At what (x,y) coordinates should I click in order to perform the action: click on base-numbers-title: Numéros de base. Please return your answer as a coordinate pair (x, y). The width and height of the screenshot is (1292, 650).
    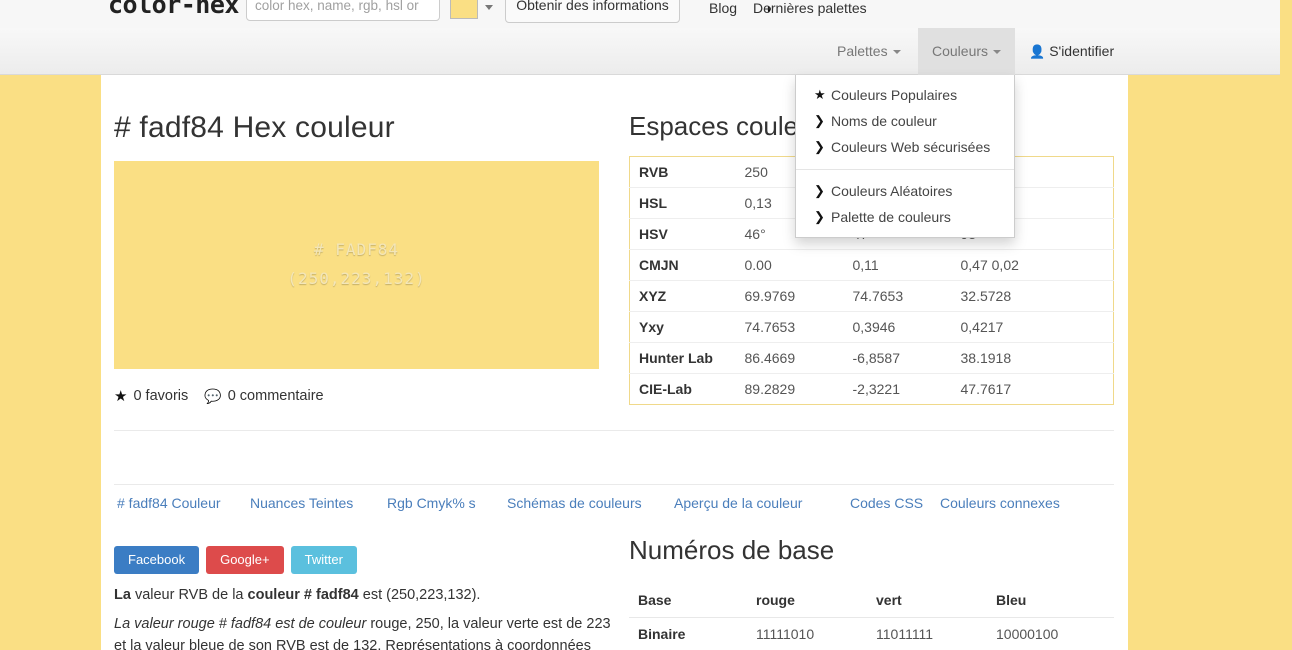
    Looking at the image, I should click on (732, 550).